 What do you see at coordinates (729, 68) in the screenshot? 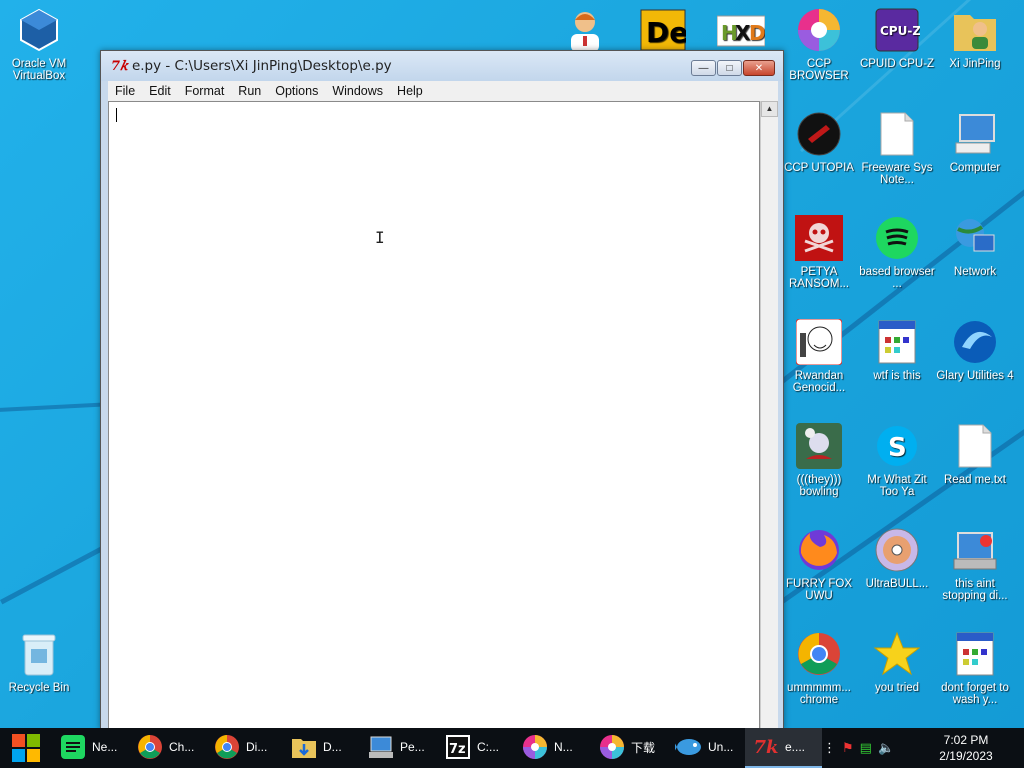
I see `maximize-button: □` at bounding box center [729, 68].